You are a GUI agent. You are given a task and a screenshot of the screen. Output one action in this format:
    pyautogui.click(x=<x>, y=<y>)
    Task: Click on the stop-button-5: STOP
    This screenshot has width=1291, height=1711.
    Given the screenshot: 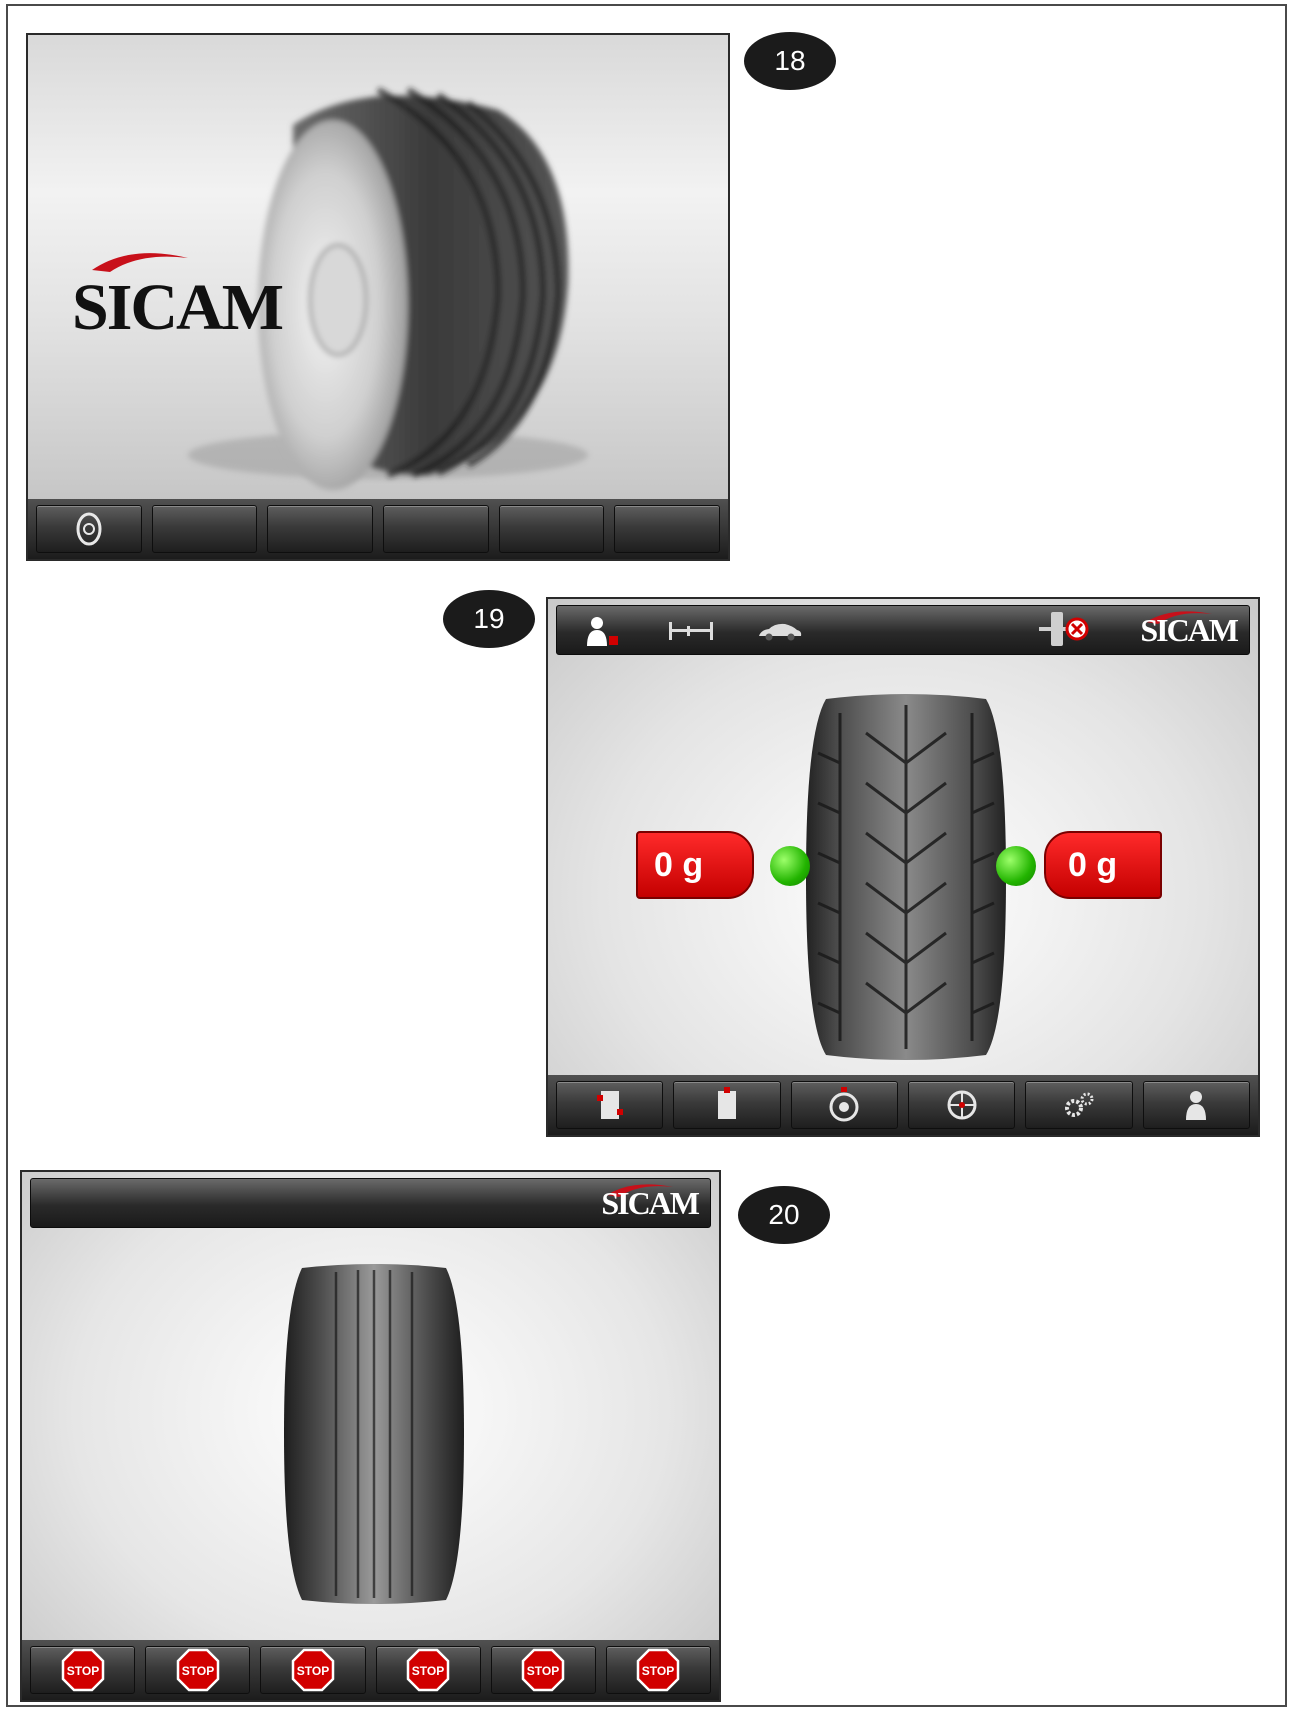 What is the action you would take?
    pyautogui.click(x=543, y=1670)
    